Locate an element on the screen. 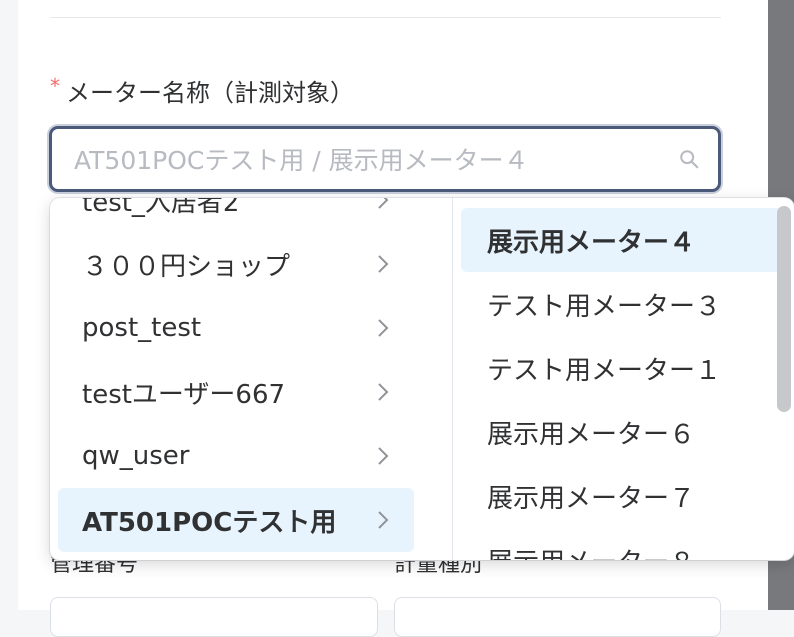  meter-name-label-text: メーター名称（計測対象） is located at coordinates (210, 92).